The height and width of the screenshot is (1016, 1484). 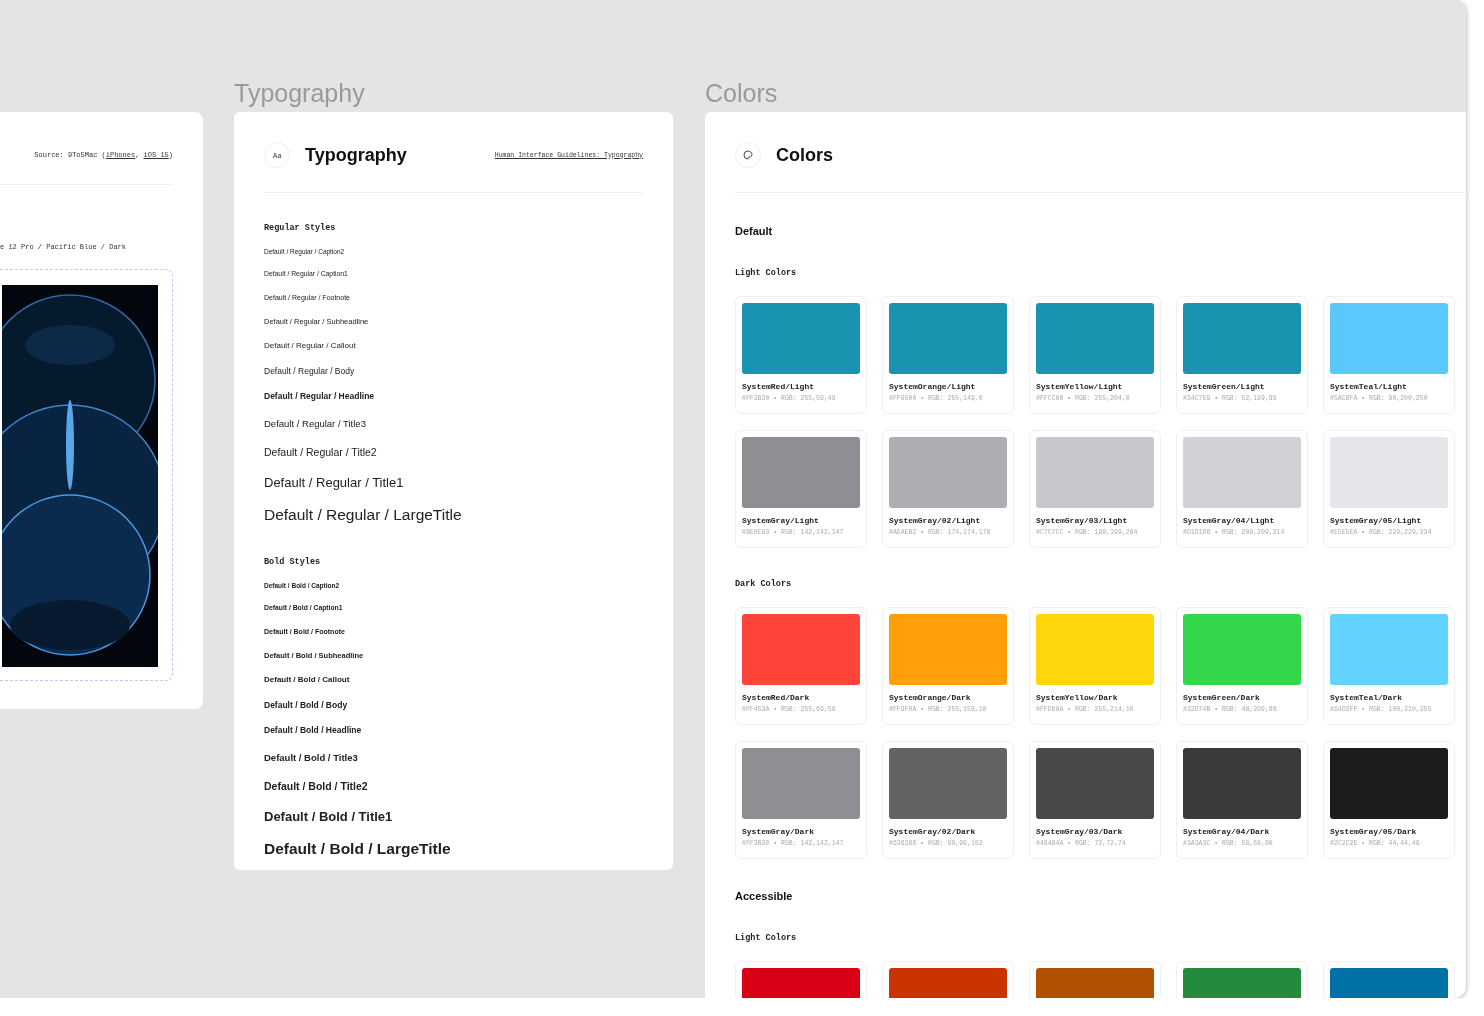 I want to click on color-name: SystemTeal/Dark, so click(x=1366, y=698).